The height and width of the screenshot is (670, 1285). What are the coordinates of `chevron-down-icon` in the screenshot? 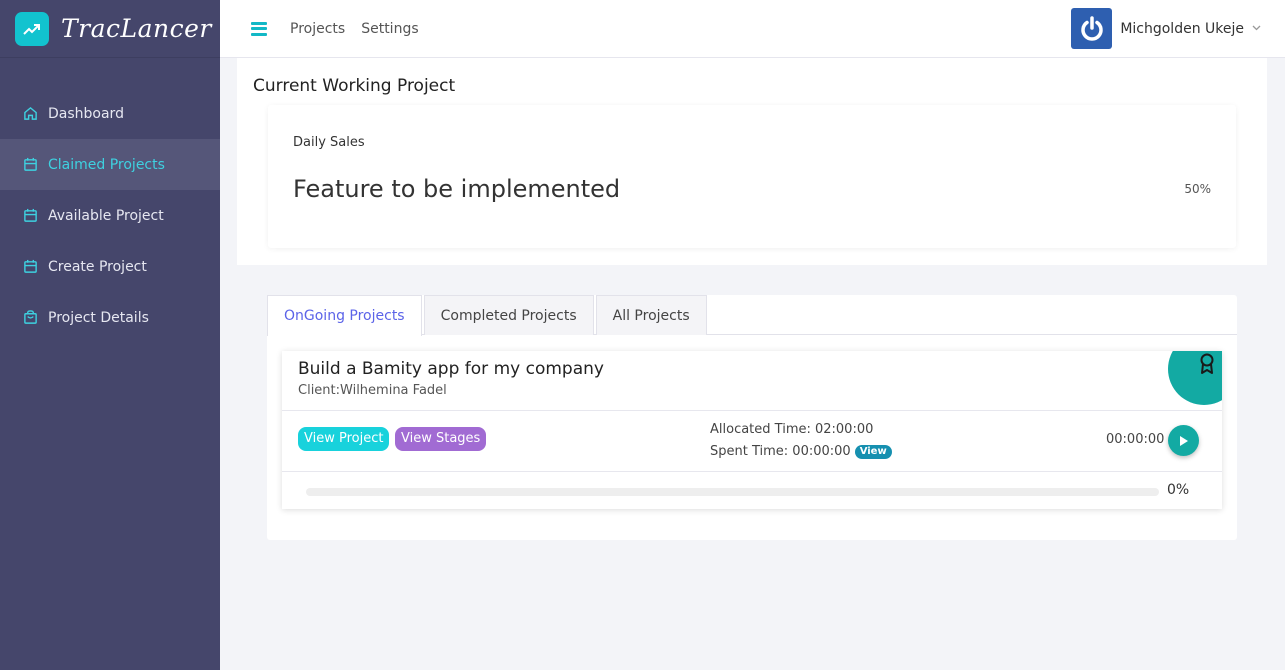 It's located at (1256, 28).